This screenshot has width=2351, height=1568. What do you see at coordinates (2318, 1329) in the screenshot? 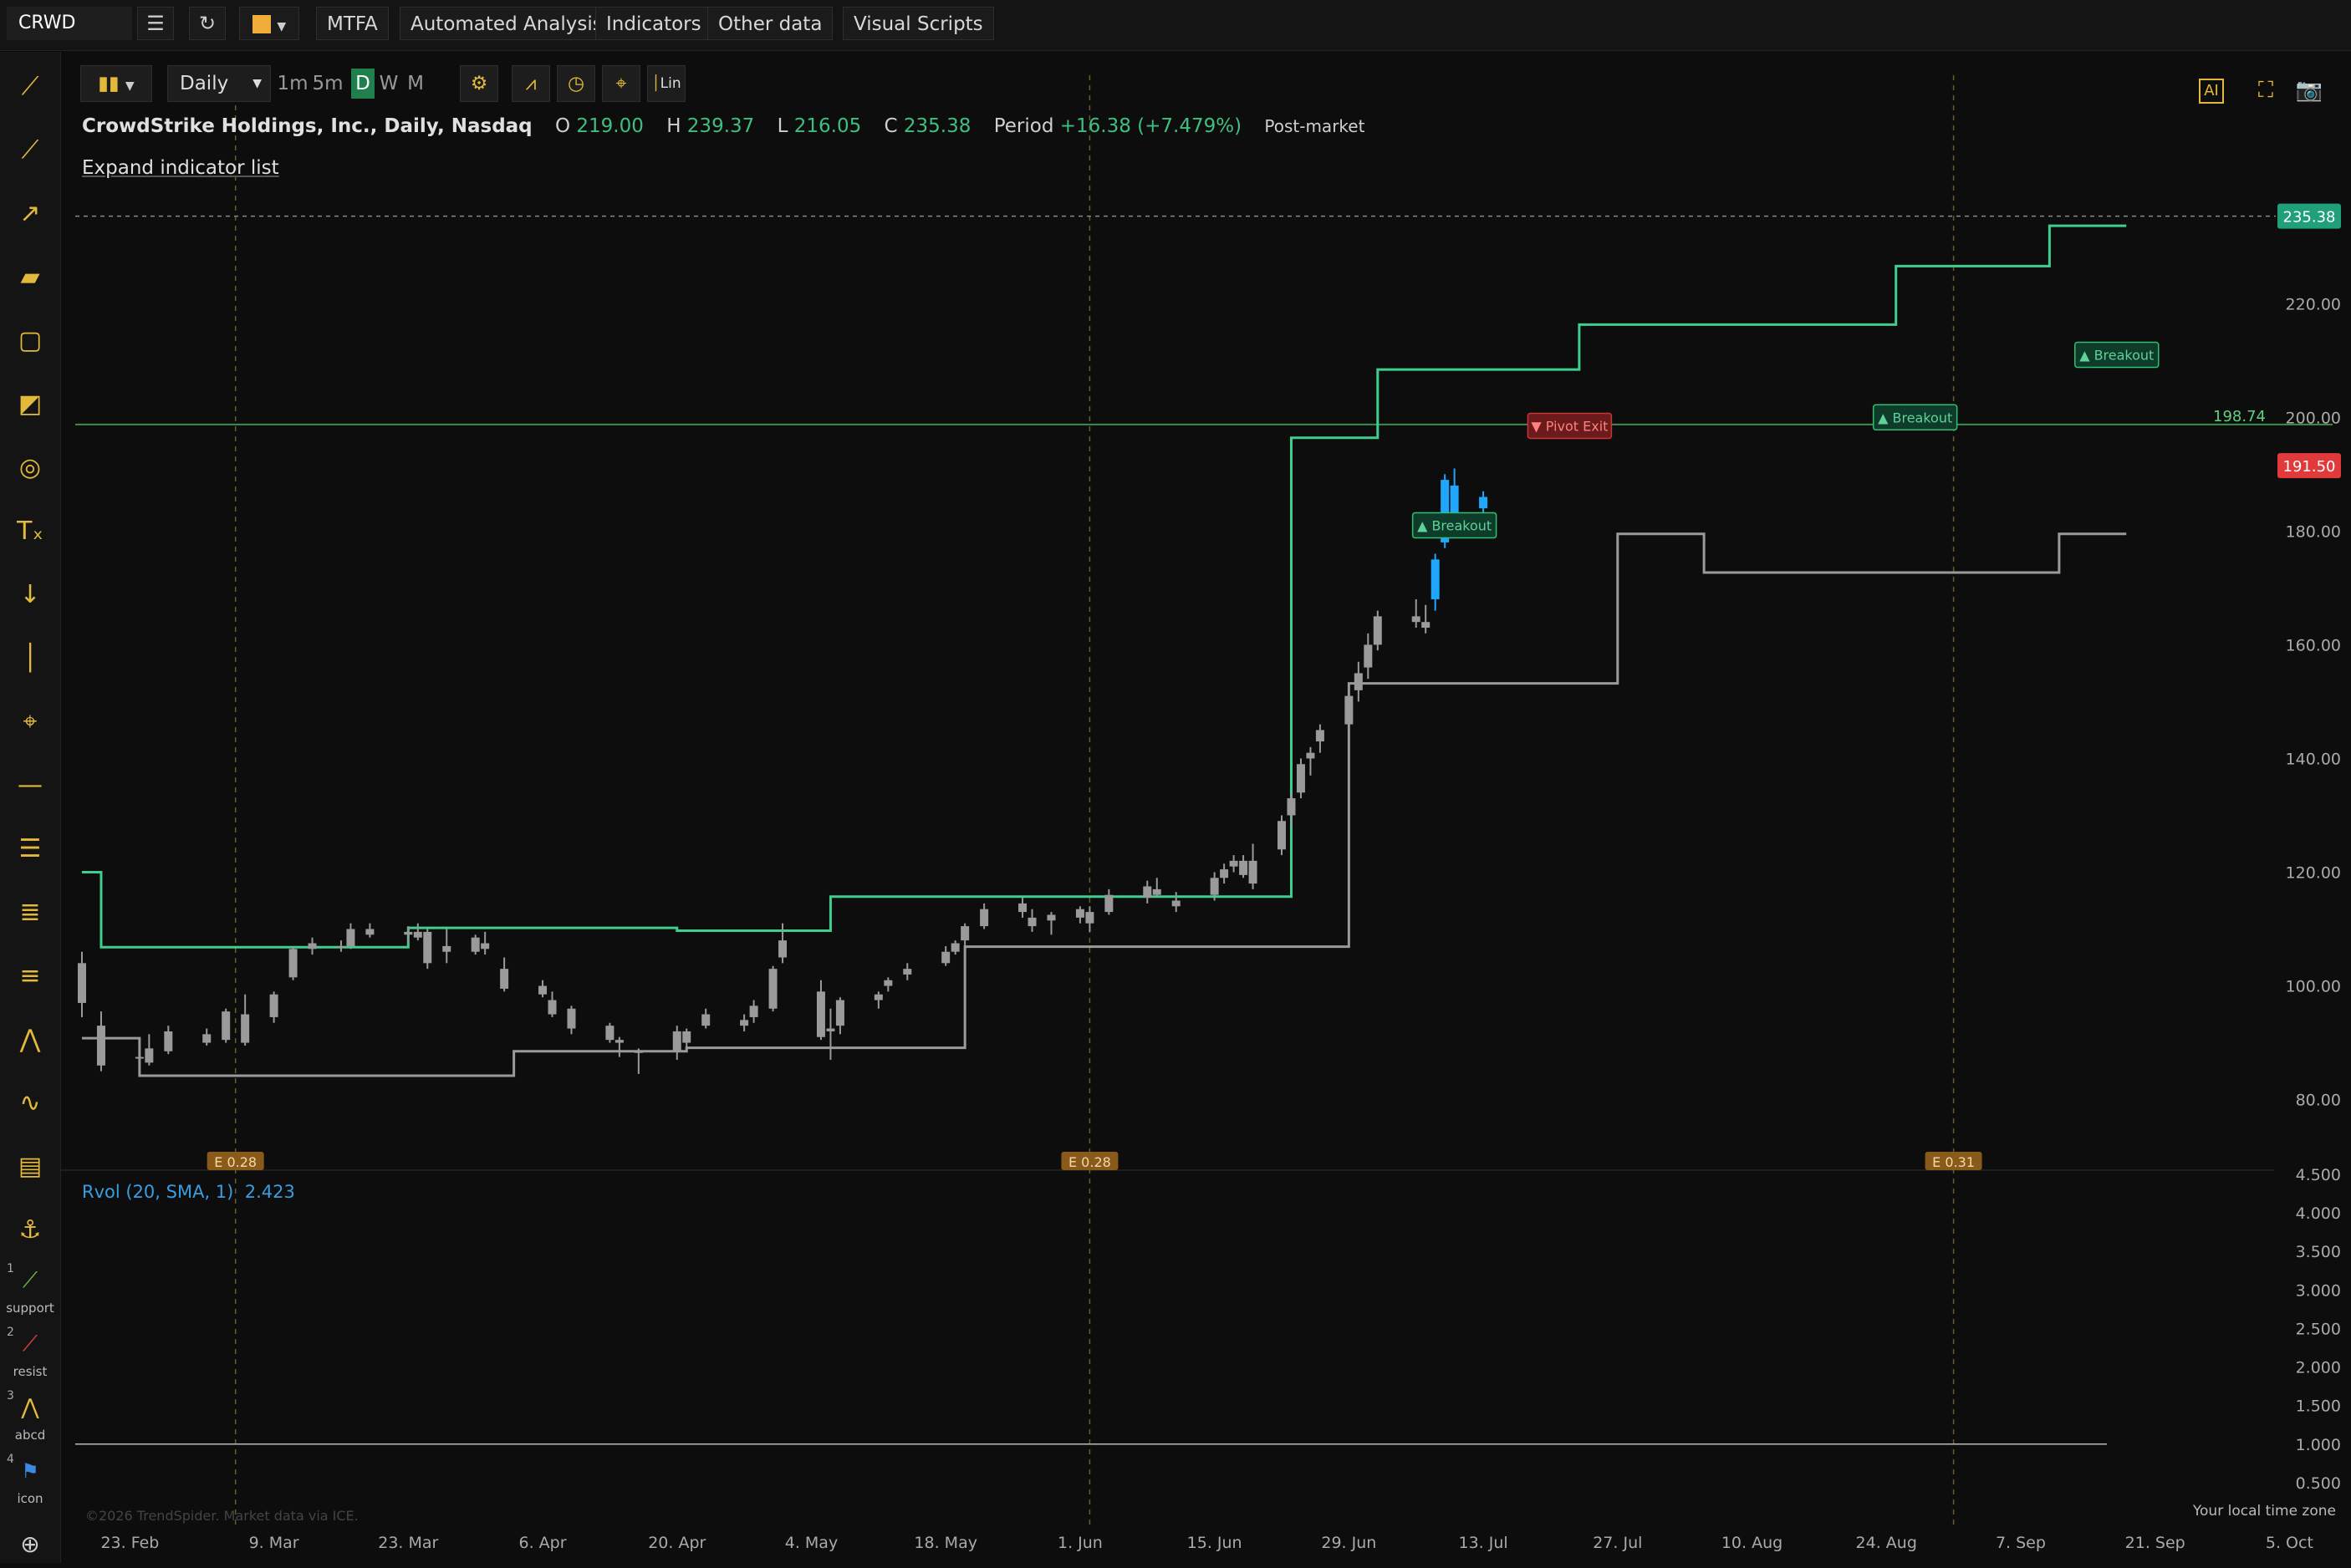
I see `rvol-axis-tick: 2.500` at bounding box center [2318, 1329].